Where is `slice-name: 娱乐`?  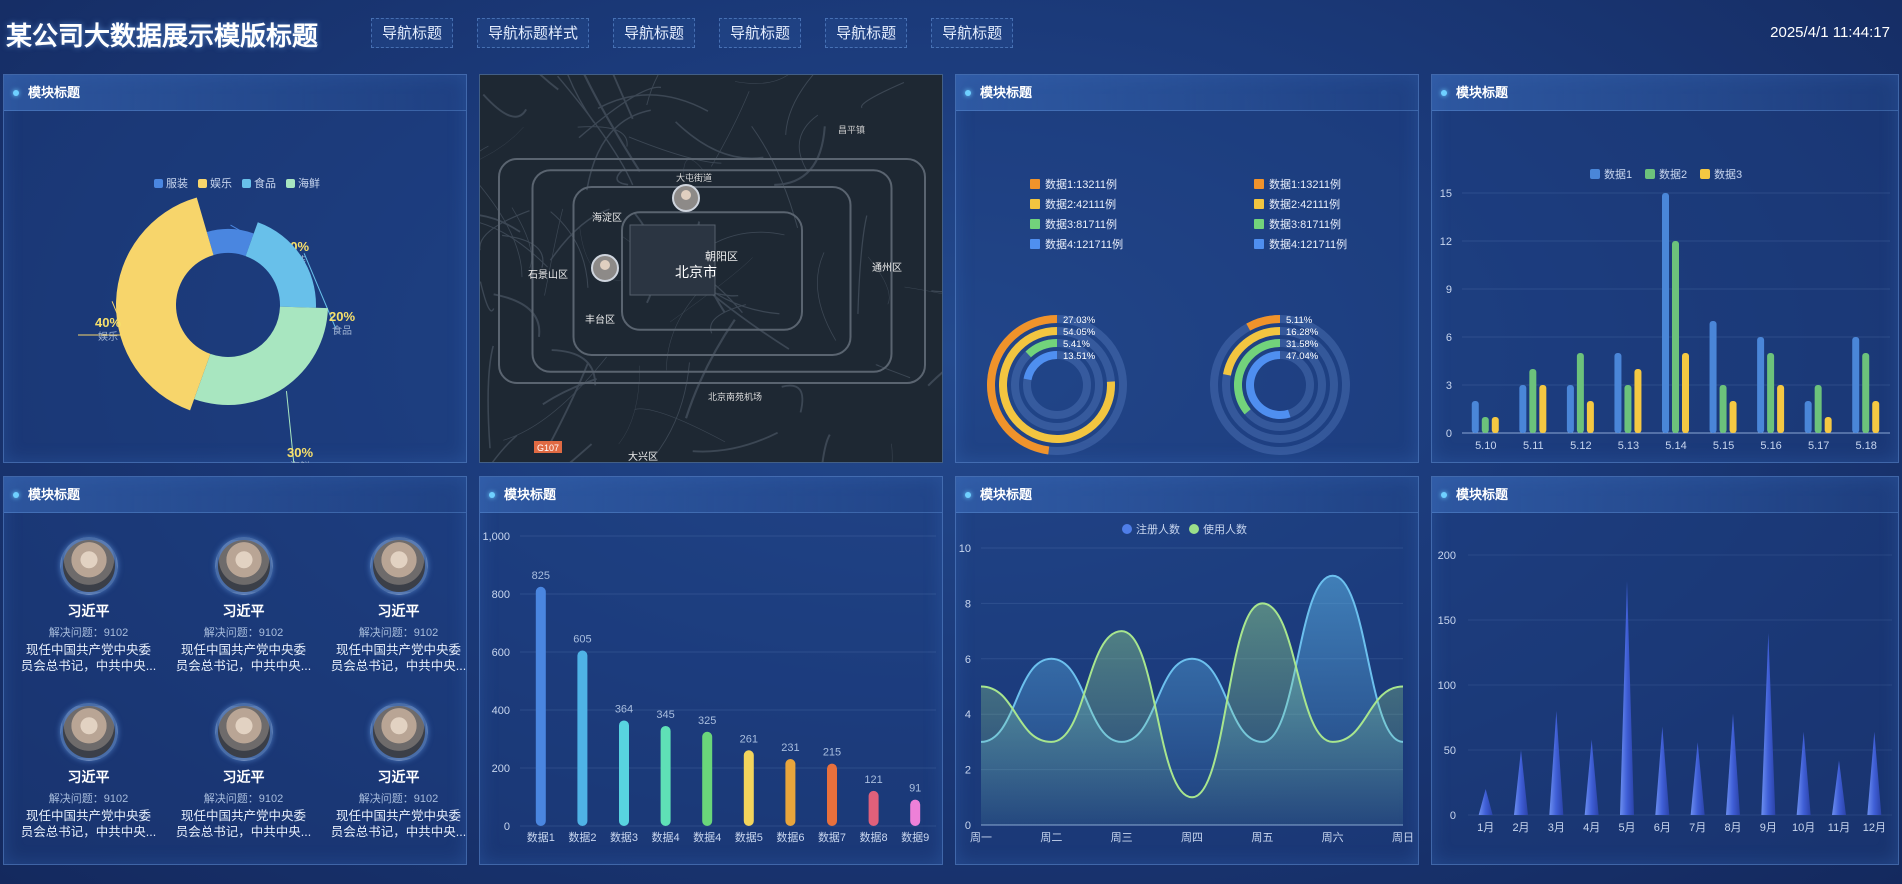
slice-name: 娱乐 is located at coordinates (108, 336).